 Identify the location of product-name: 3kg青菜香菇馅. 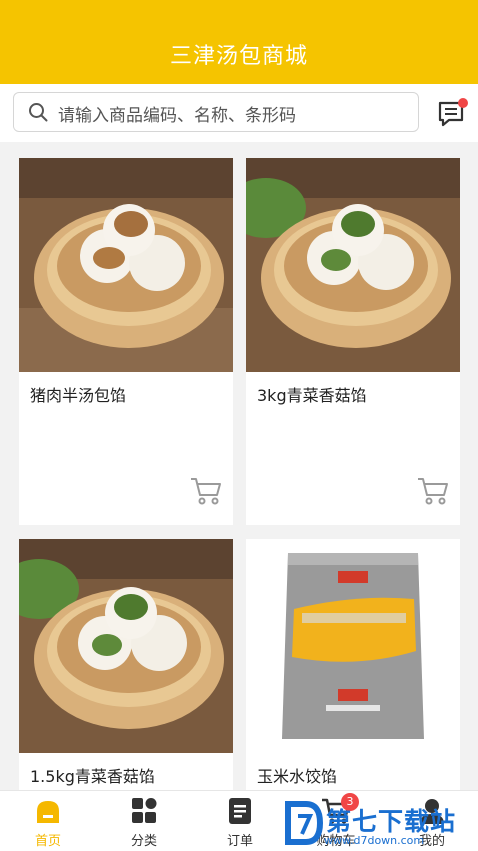
(312, 394).